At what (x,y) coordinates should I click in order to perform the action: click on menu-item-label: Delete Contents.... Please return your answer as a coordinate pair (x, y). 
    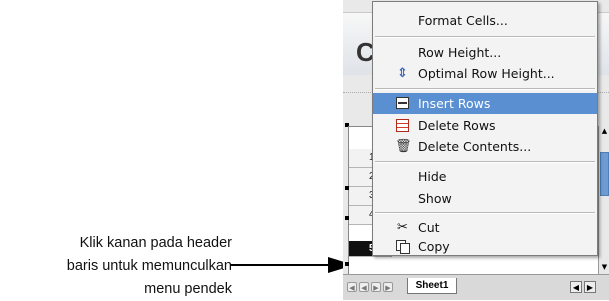
    Looking at the image, I should click on (475, 146).